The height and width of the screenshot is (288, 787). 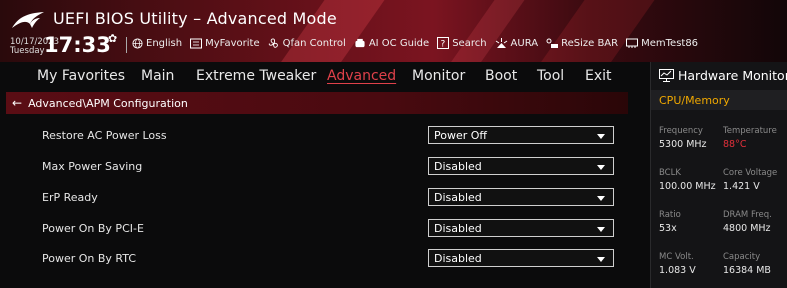 I want to click on setting-label: Restore AC Power Loss, so click(x=104, y=135).